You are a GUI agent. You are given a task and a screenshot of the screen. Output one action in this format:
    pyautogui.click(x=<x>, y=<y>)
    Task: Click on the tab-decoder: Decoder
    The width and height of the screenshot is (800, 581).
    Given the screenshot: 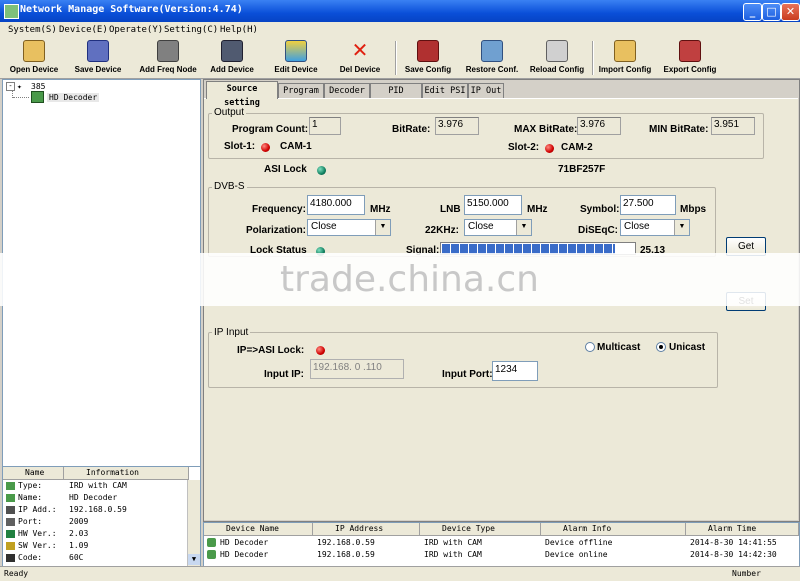 What is the action you would take?
    pyautogui.click(x=347, y=90)
    